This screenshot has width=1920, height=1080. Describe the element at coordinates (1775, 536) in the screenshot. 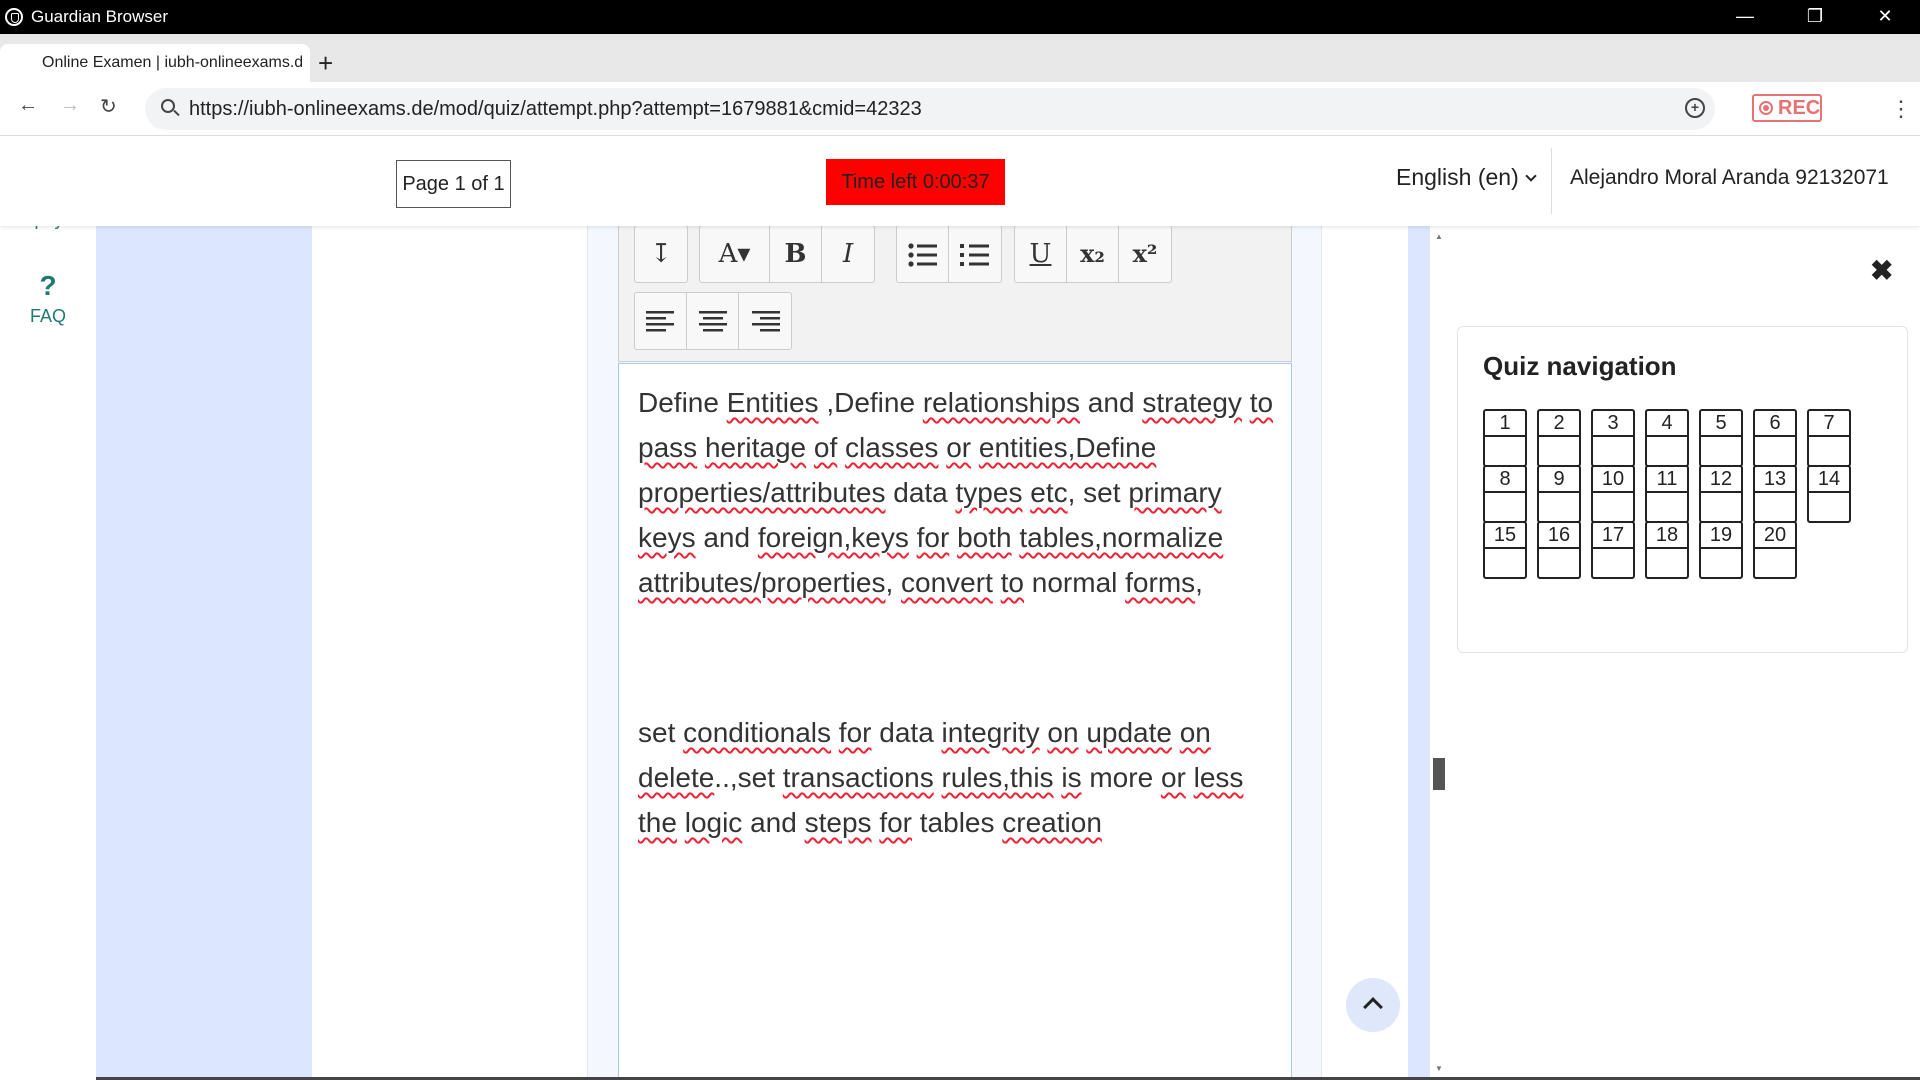

I see `question-number: 20` at that location.